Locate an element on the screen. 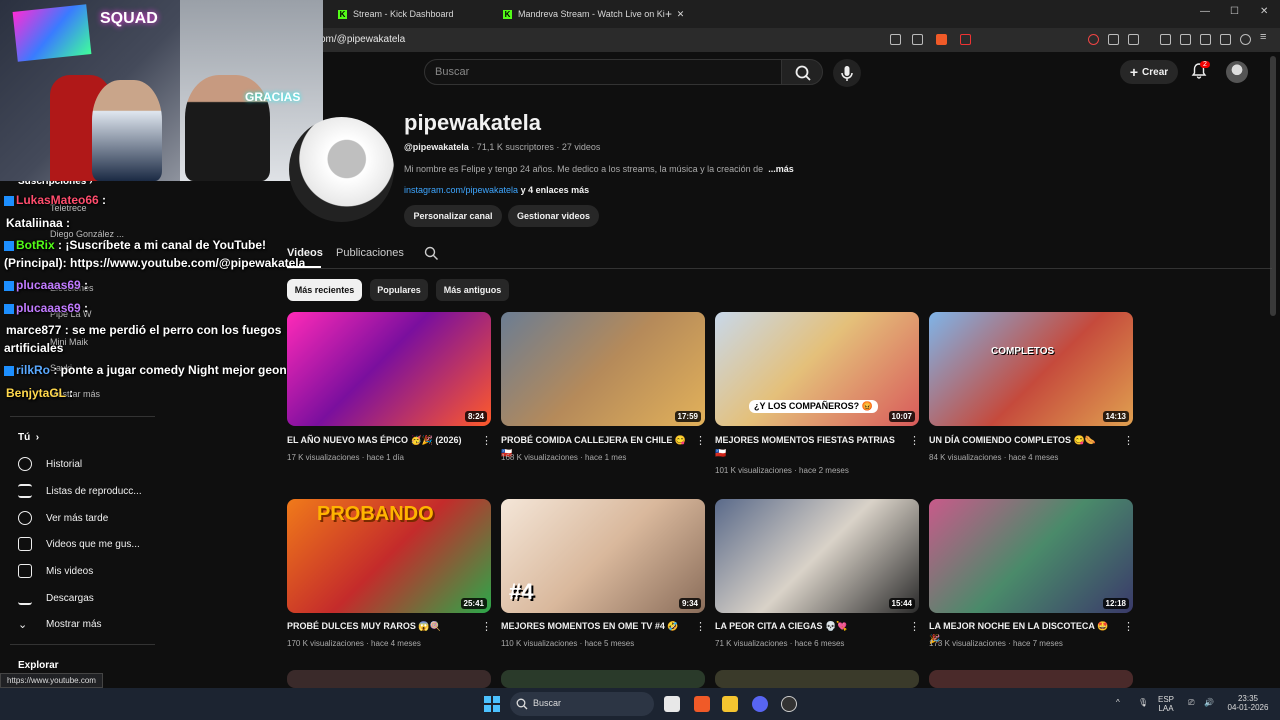  sidebar-item-my-videos: Mis videos is located at coordinates (55, 571).